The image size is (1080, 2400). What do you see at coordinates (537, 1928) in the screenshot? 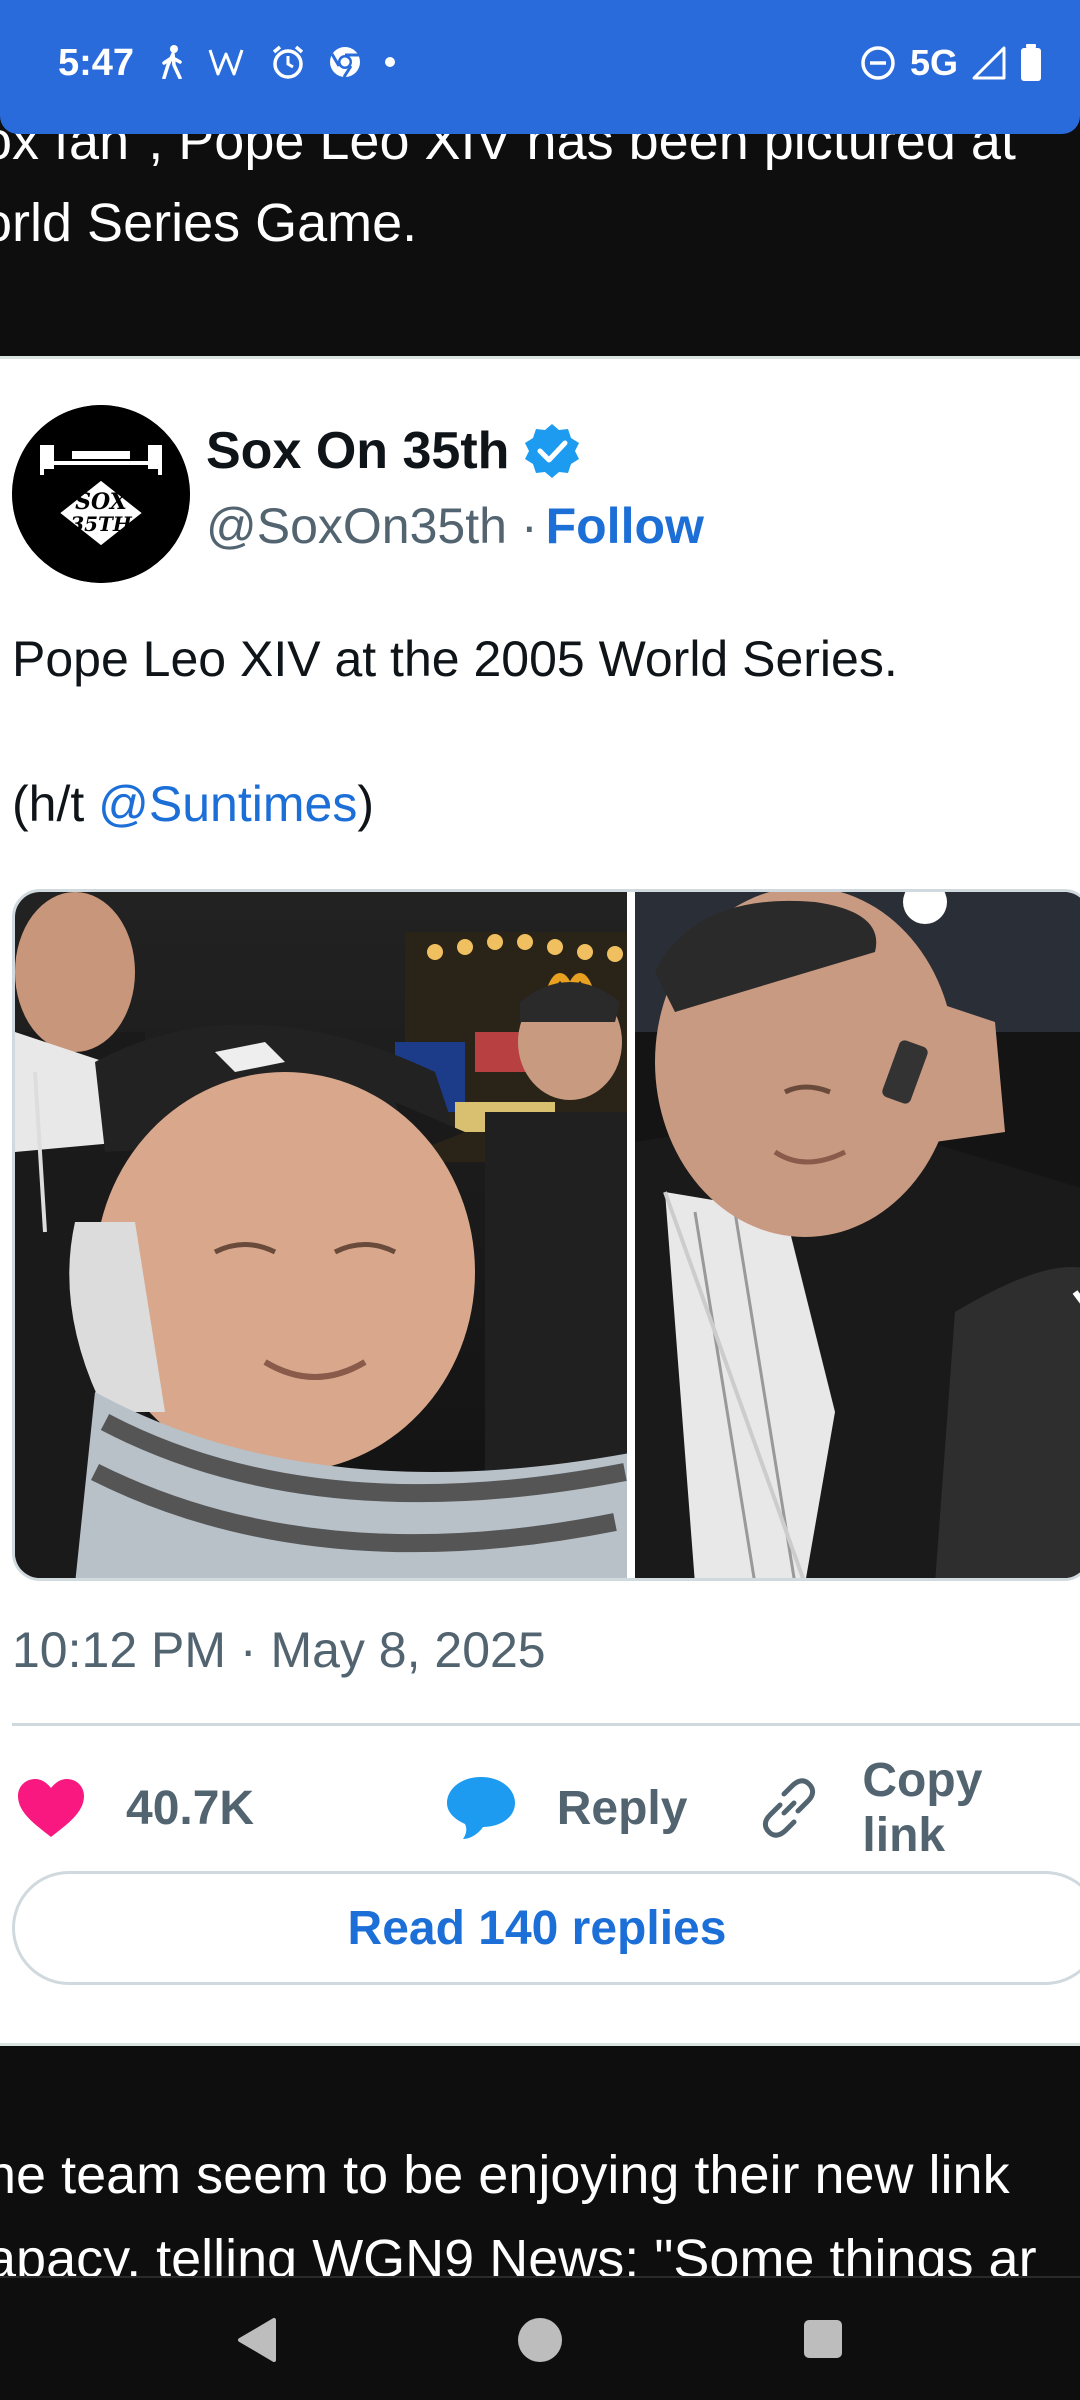
I see `read-replies-label: Read 140 replies` at bounding box center [537, 1928].